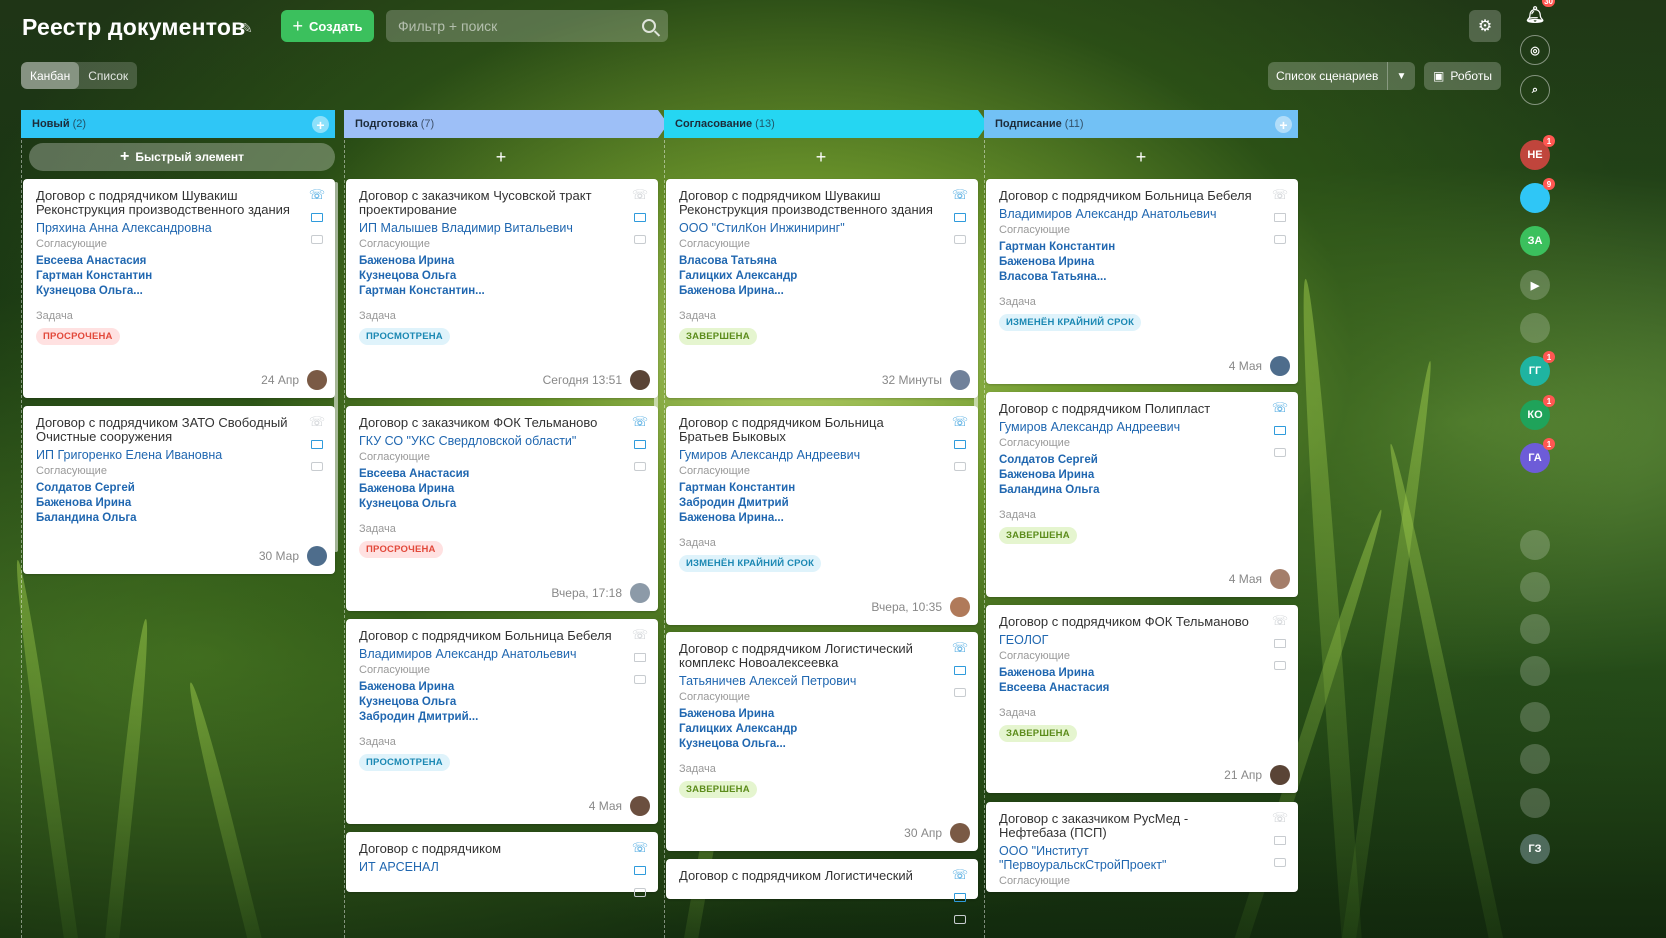  What do you see at coordinates (1535, 50) in the screenshot?
I see `target-icon: ◎` at bounding box center [1535, 50].